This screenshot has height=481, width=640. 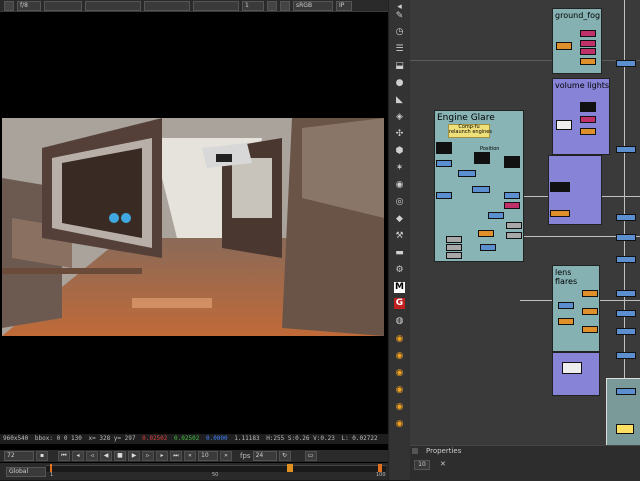 What do you see at coordinates (399, 287) in the screenshot?
I see `m-icon: M` at bounding box center [399, 287].